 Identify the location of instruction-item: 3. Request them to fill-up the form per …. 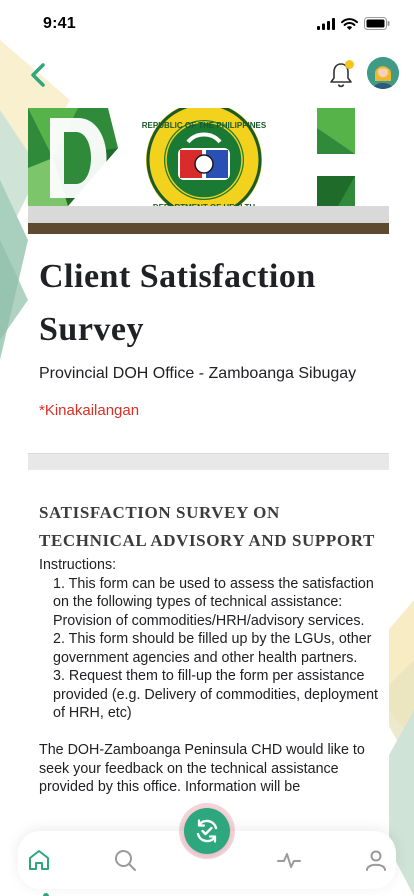
(216, 694).